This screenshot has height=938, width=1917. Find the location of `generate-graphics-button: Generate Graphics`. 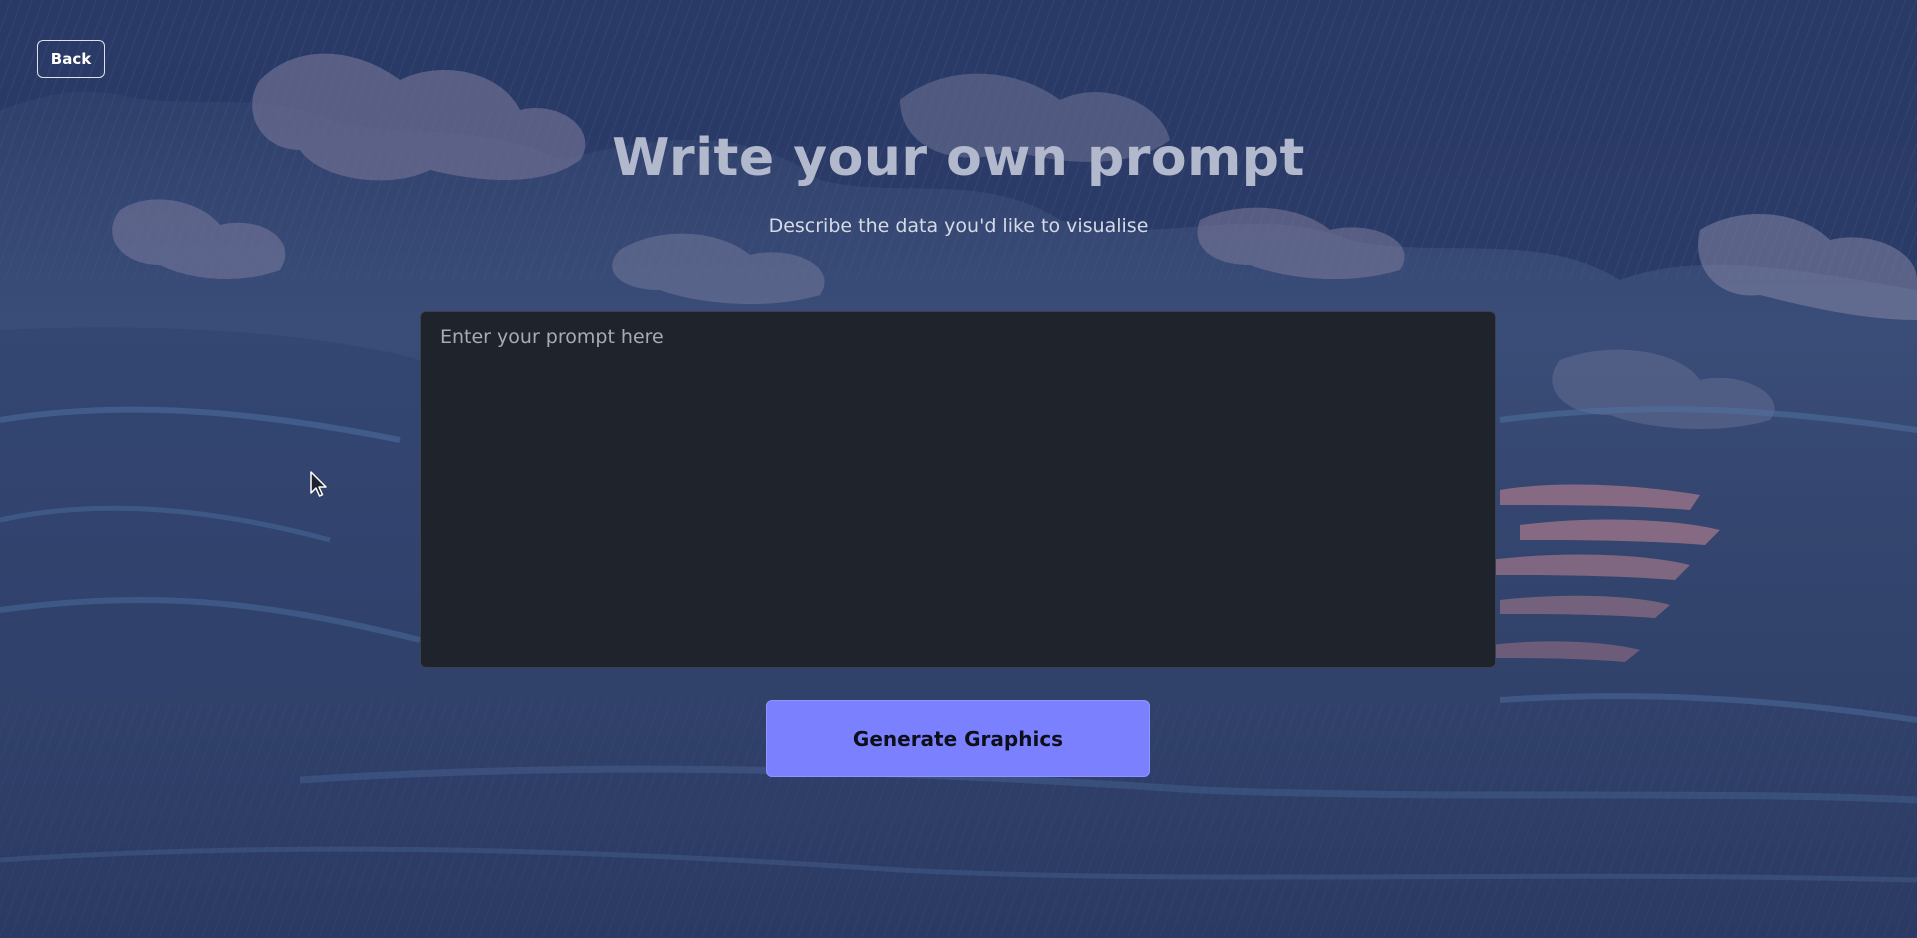

generate-graphics-button: Generate Graphics is located at coordinates (958, 738).